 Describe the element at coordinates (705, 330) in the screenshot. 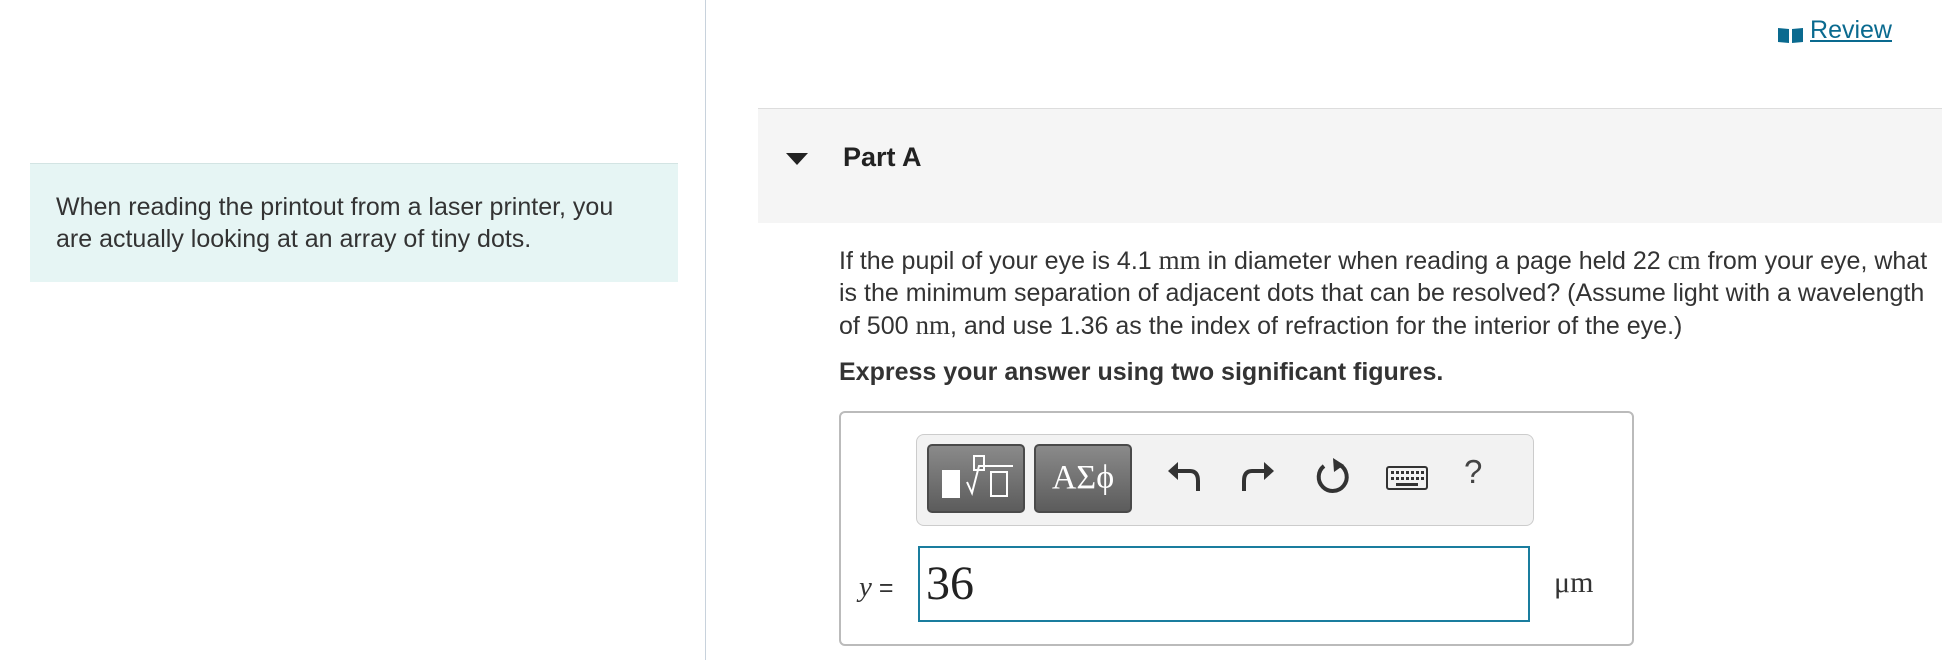

I see `column-divider` at that location.